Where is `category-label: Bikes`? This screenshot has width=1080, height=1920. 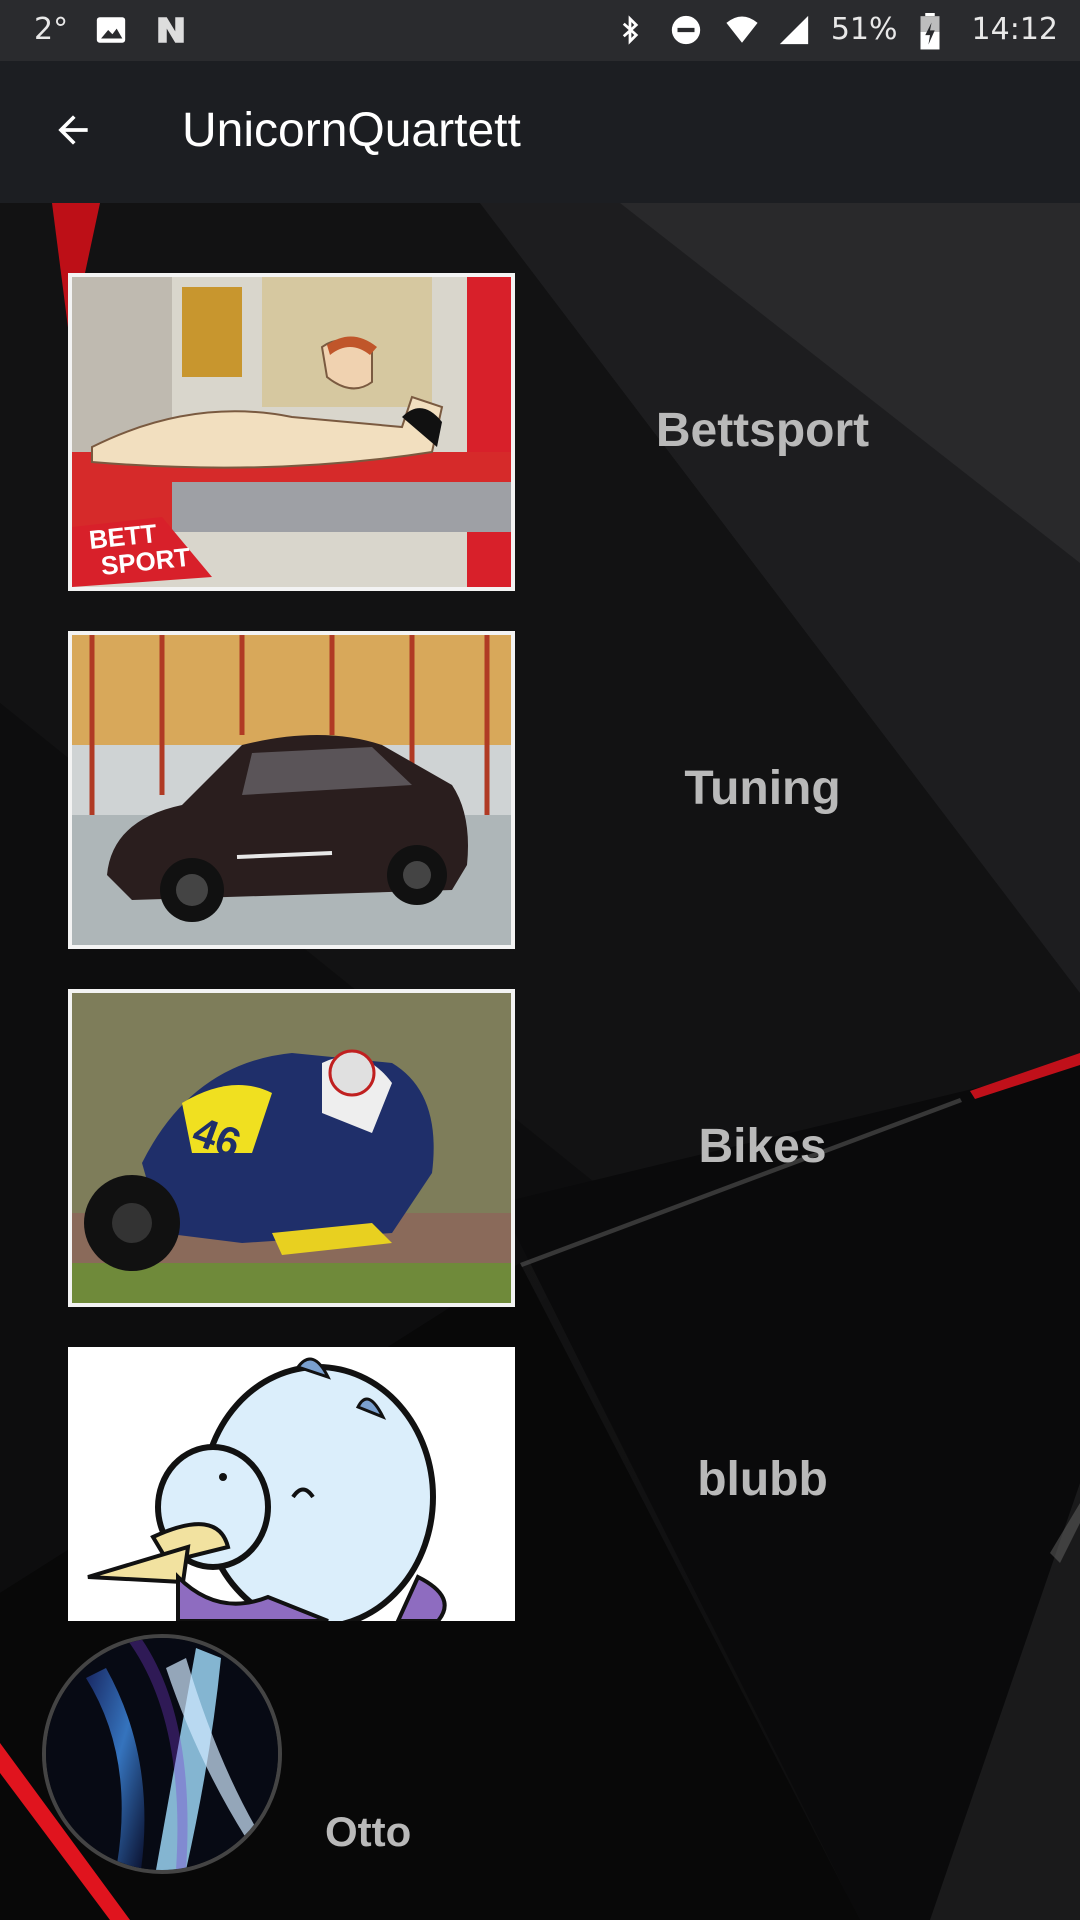
category-label: Bikes is located at coordinates (762, 1146).